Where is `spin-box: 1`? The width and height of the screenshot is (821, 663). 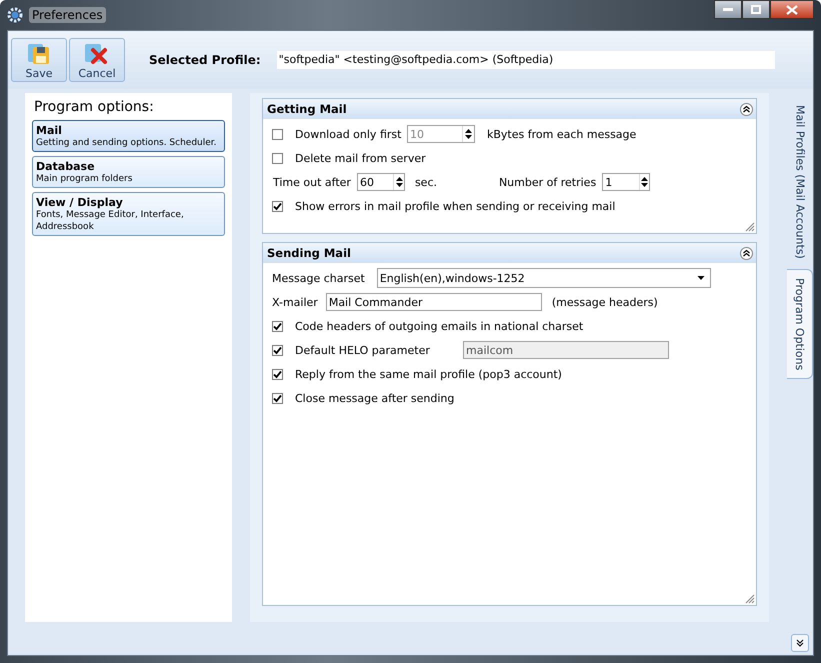 spin-box: 1 is located at coordinates (626, 182).